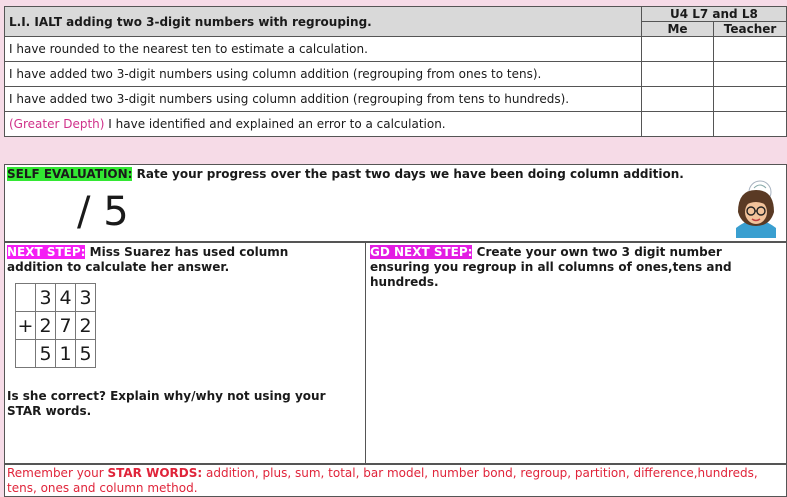  What do you see at coordinates (65, 353) in the screenshot?
I see `calc-cell: 1` at bounding box center [65, 353].